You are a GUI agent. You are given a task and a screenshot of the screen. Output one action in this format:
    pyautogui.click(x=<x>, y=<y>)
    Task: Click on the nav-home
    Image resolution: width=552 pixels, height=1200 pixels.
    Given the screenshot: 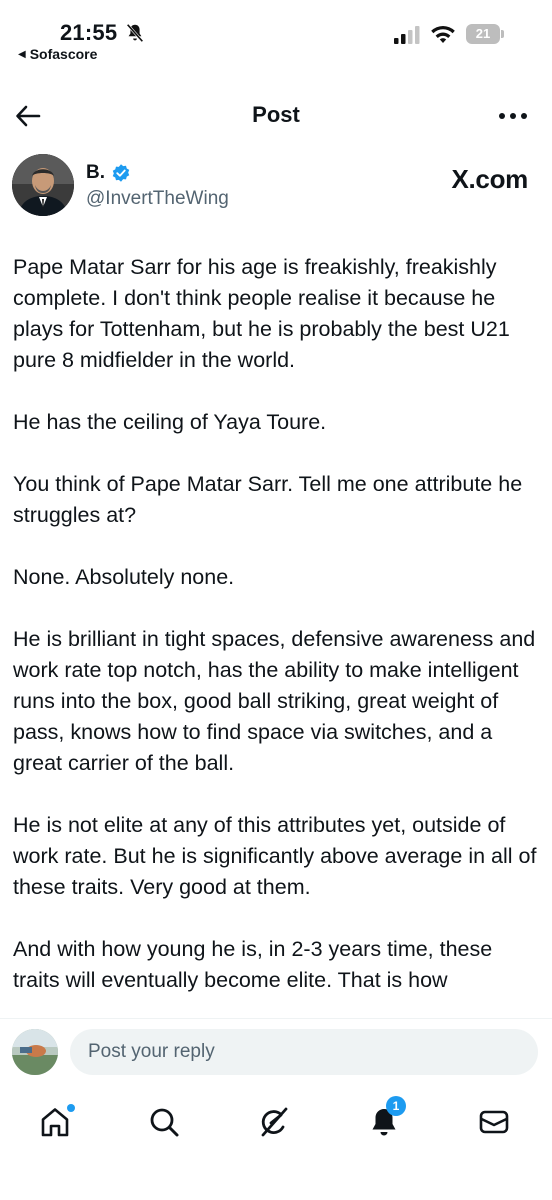 What is the action you would take?
    pyautogui.click(x=56, y=1122)
    